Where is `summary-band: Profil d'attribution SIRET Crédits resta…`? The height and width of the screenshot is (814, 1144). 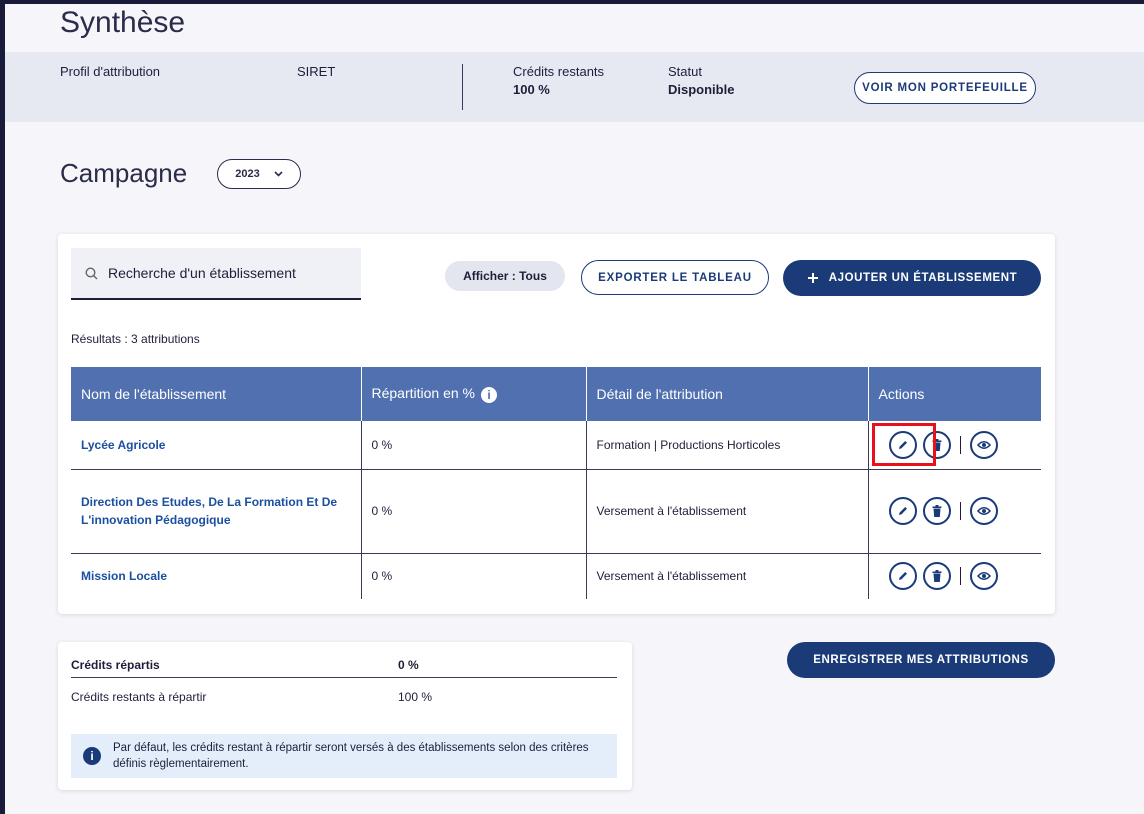
summary-band: Profil d'attribution SIRET Crédits resta… is located at coordinates (574, 87).